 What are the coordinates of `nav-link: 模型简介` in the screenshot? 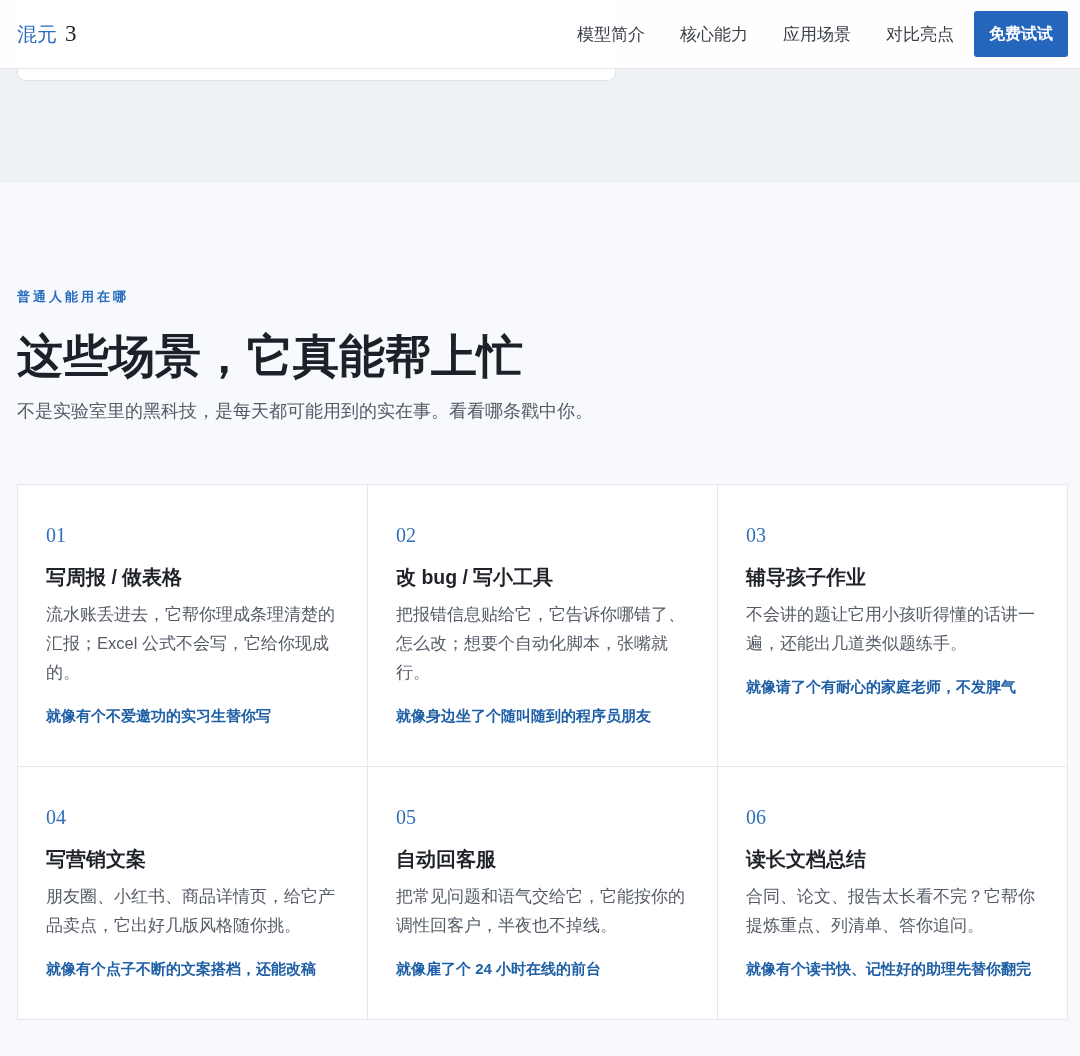 It's located at (611, 34).